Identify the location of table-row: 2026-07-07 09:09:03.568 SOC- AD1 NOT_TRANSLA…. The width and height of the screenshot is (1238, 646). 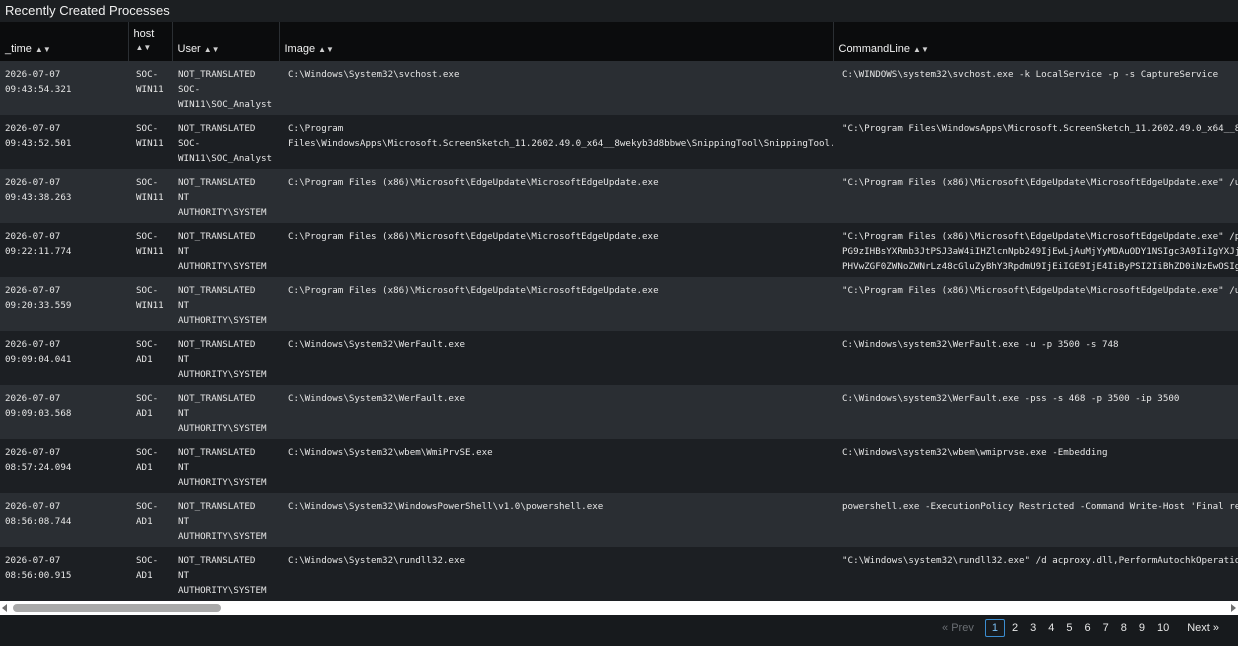
(619, 412).